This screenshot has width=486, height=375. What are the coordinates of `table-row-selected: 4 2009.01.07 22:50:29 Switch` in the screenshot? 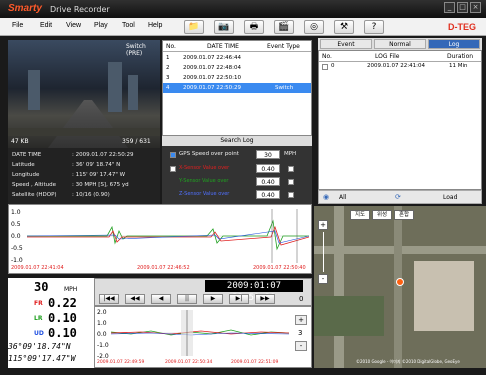 It's located at (237, 88).